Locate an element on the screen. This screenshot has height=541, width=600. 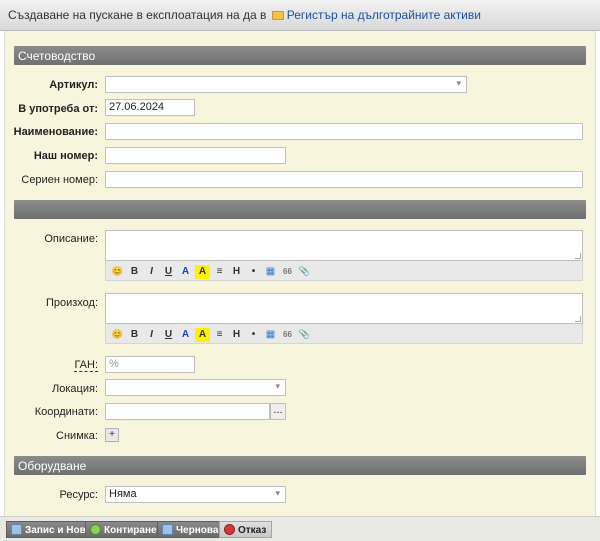
resource-label: Ресурс: is located at coordinates (78, 495).